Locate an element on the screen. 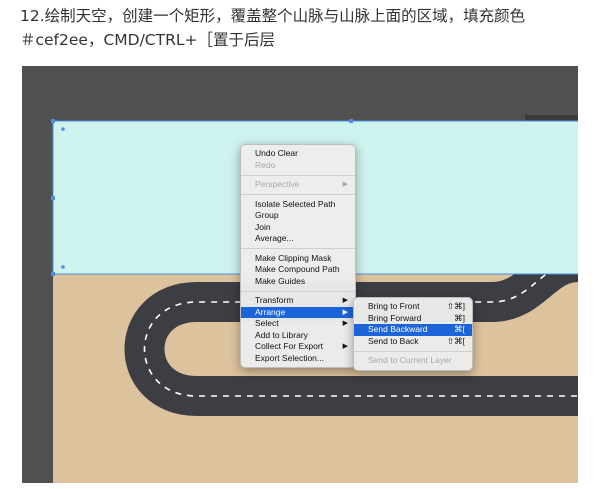  menu-item-group: Group is located at coordinates (298, 216).